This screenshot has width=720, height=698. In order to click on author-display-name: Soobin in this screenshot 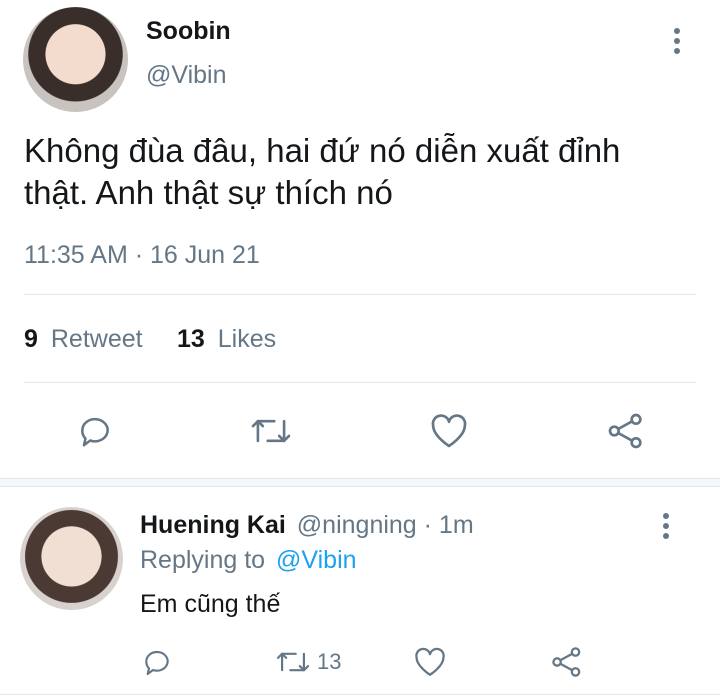, I will do `click(188, 31)`.